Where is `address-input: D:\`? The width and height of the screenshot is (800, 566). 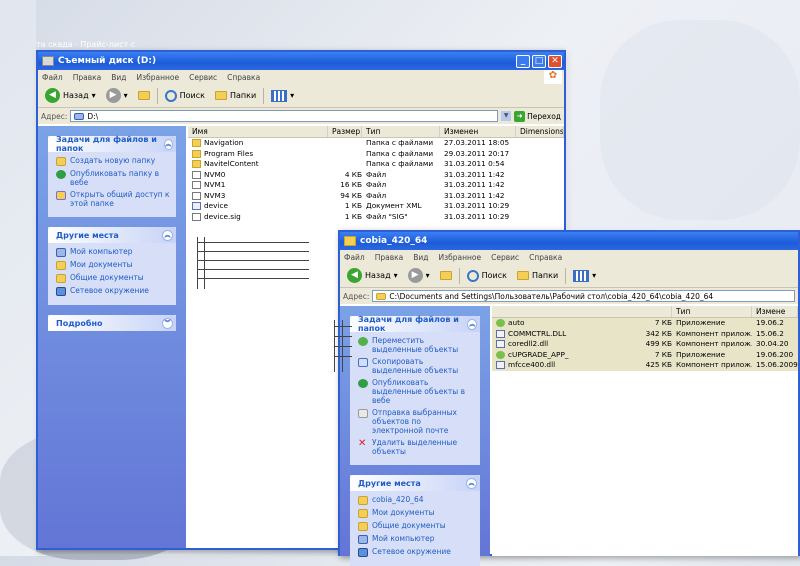
address-input: D:\ is located at coordinates (284, 116).